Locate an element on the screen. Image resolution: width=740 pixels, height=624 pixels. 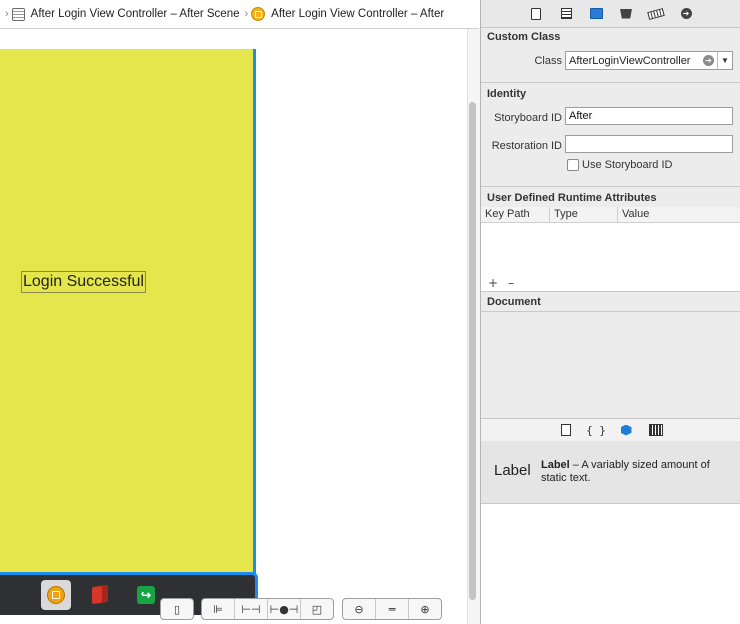
connections-inspector-icon: ➔ is located at coordinates (686, 13).